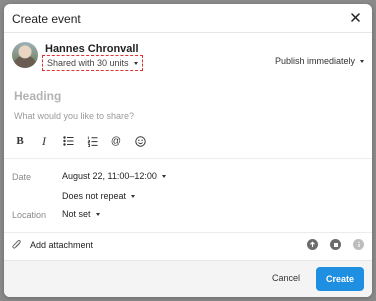  What do you see at coordinates (184, 96) in the screenshot?
I see `heading-input` at bounding box center [184, 96].